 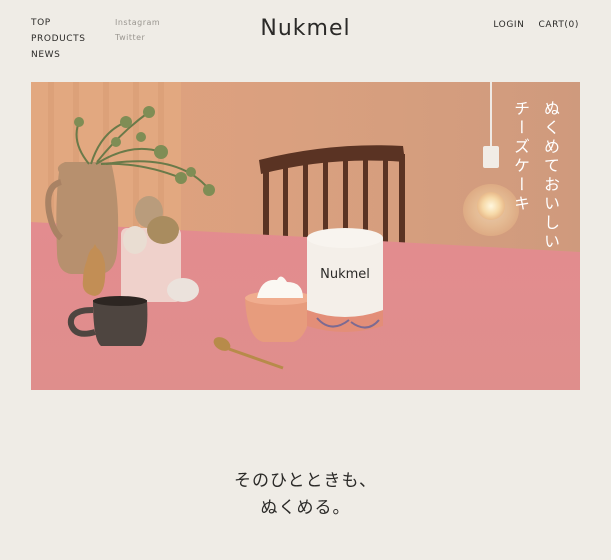 What do you see at coordinates (559, 25) in the screenshot?
I see `cart-link: CART(0)` at bounding box center [559, 25].